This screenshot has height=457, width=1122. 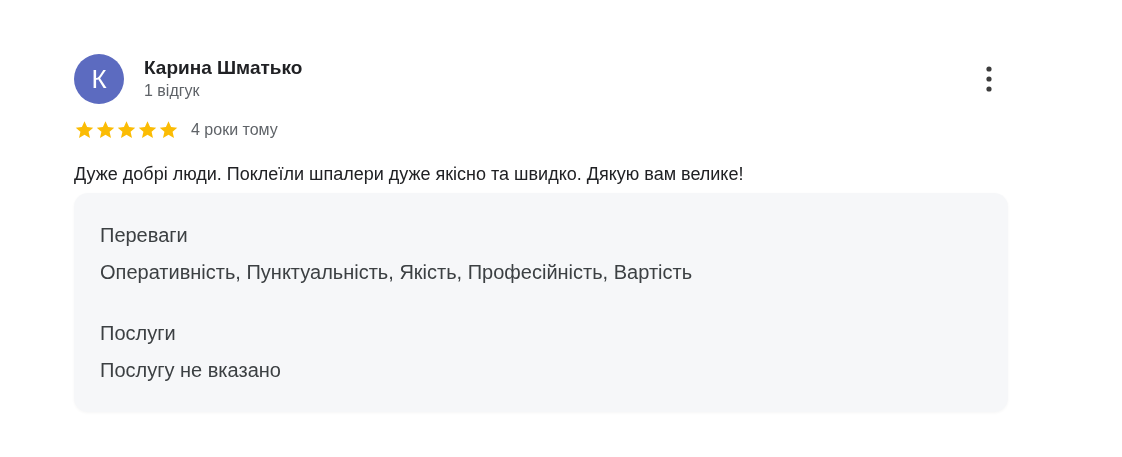 I want to click on avatar: К, so click(x=99, y=79).